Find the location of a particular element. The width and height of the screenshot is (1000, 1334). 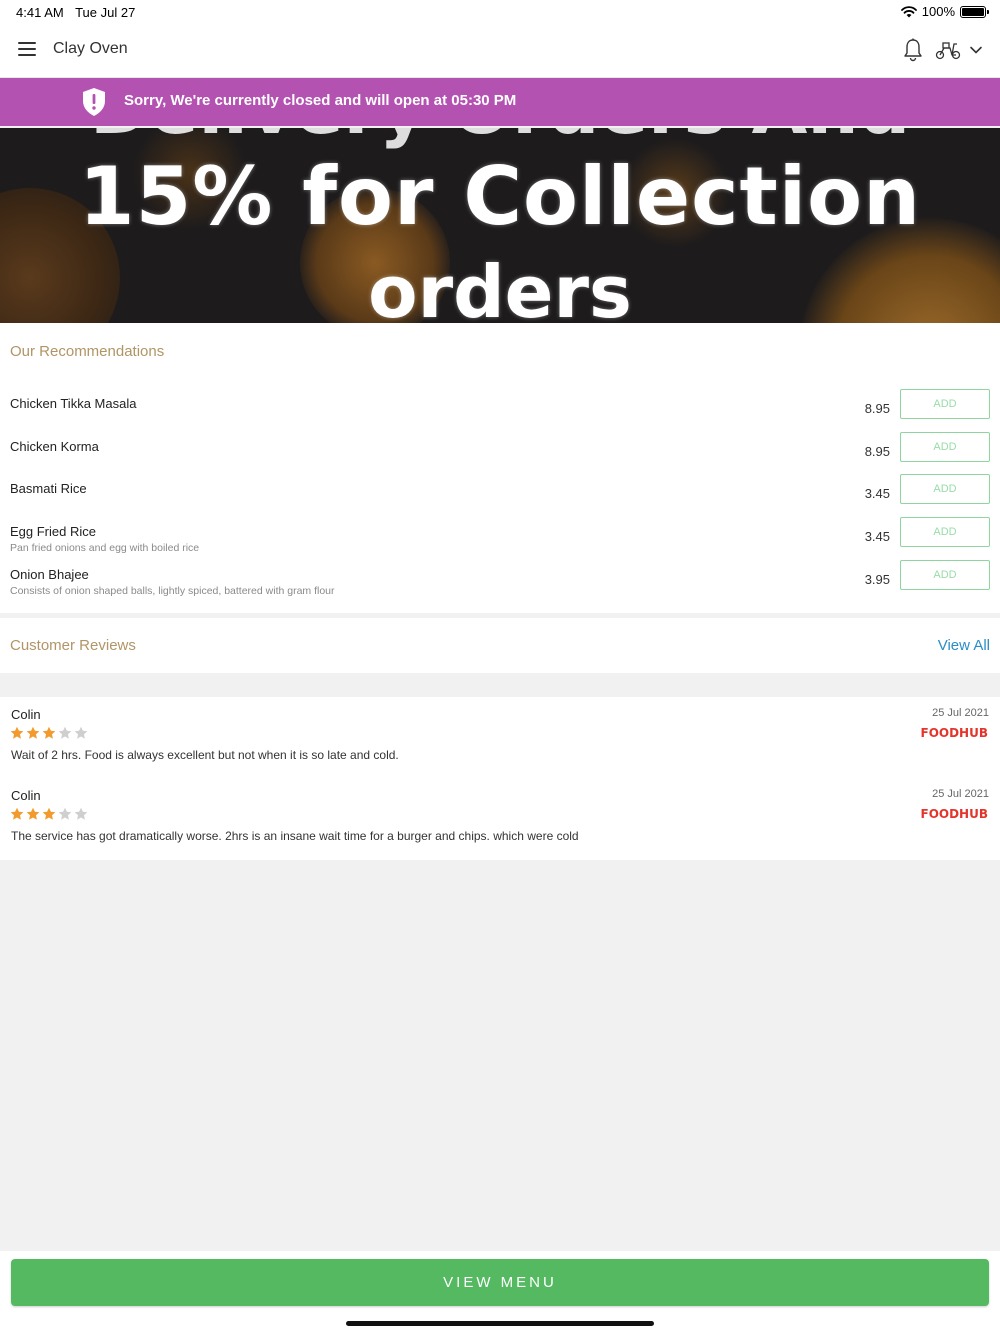

menu-item: Basmati Rice 3.45 ADD is located at coordinates (500, 497).